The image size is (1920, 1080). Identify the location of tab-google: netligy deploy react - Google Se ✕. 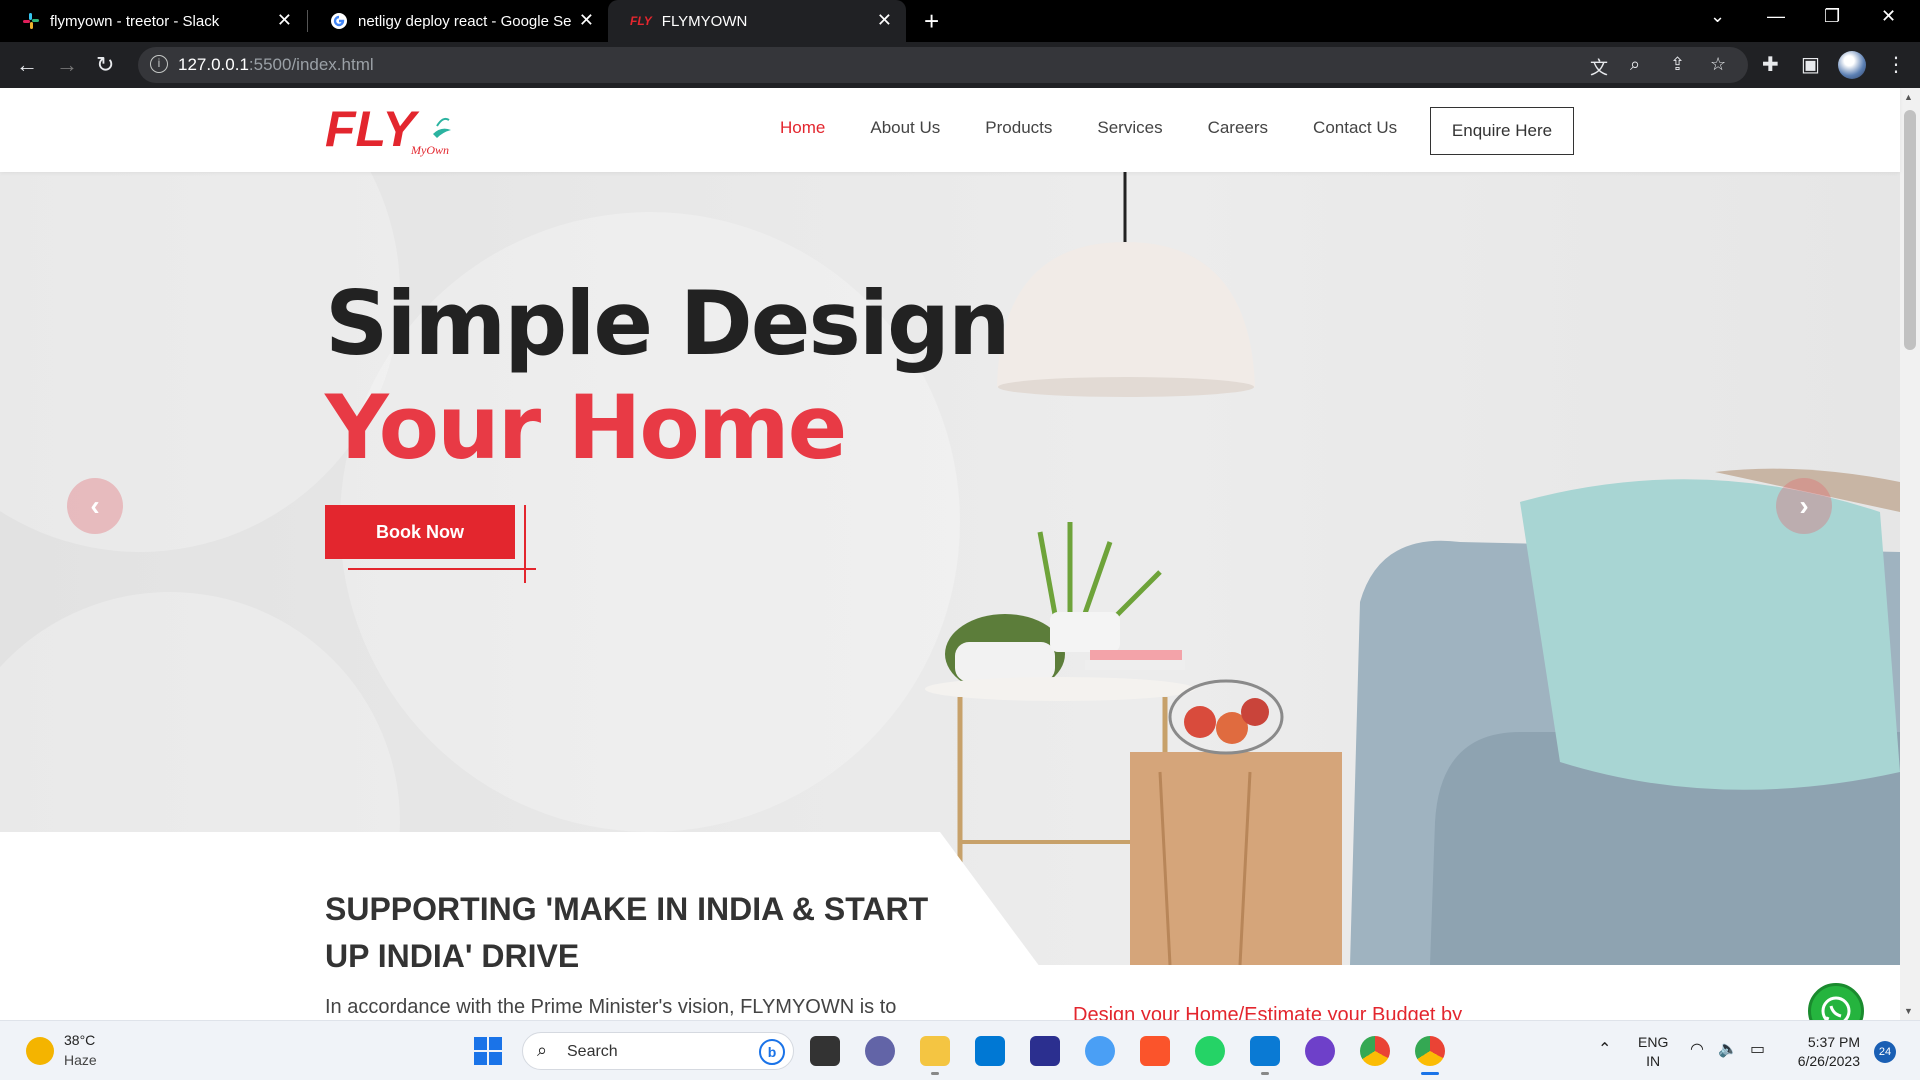
(458, 21).